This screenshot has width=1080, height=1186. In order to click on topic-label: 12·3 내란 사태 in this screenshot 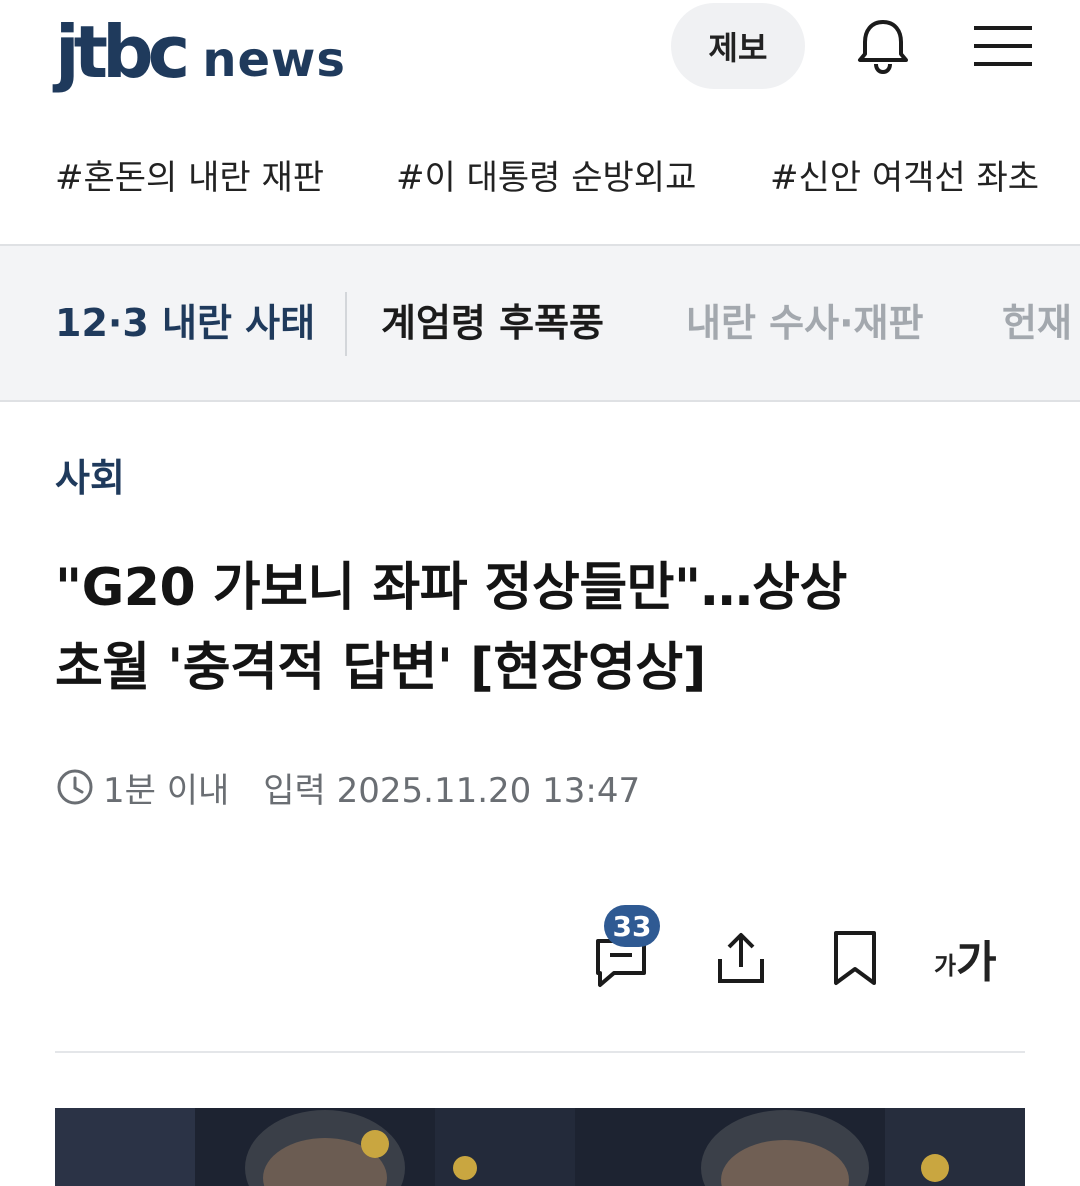, I will do `click(185, 323)`.